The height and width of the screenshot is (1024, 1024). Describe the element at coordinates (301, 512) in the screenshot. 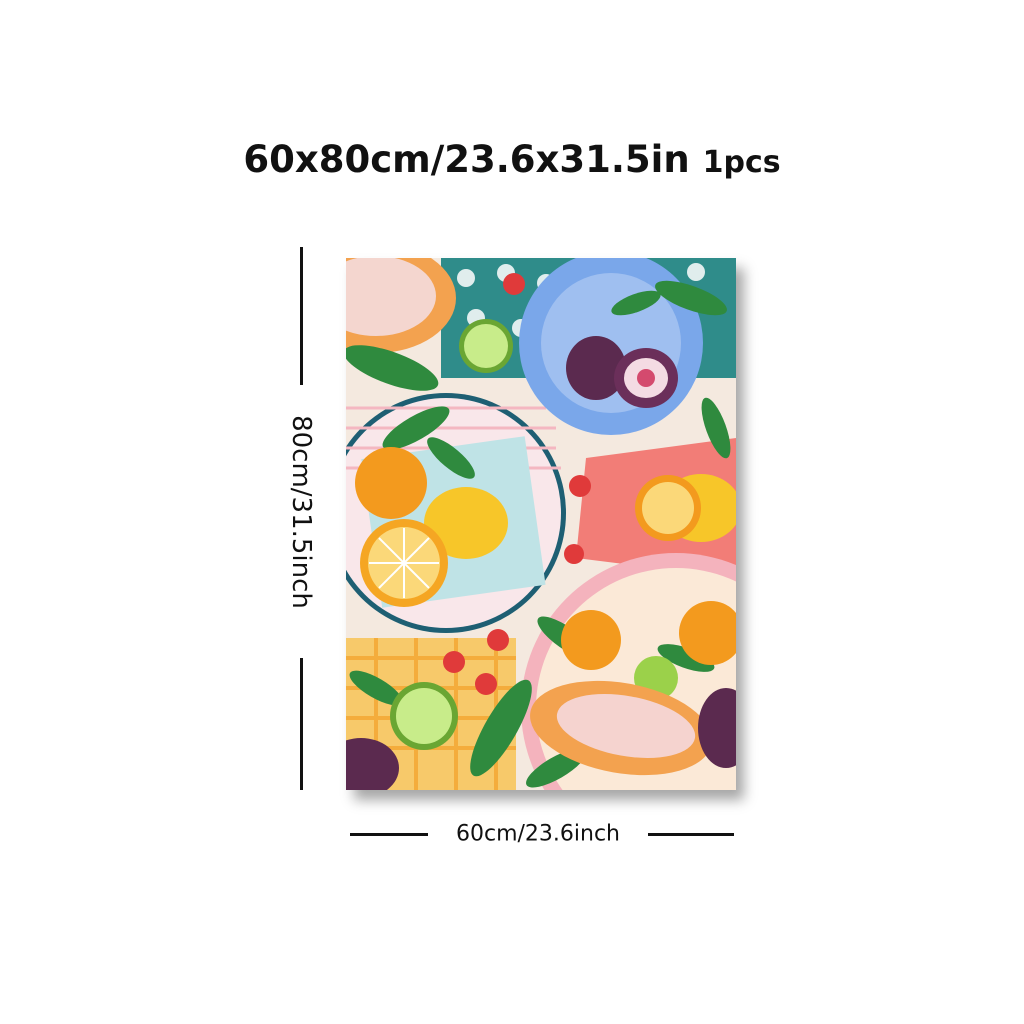

I see `height-dimension-label: 80cm/31.5inch` at that location.